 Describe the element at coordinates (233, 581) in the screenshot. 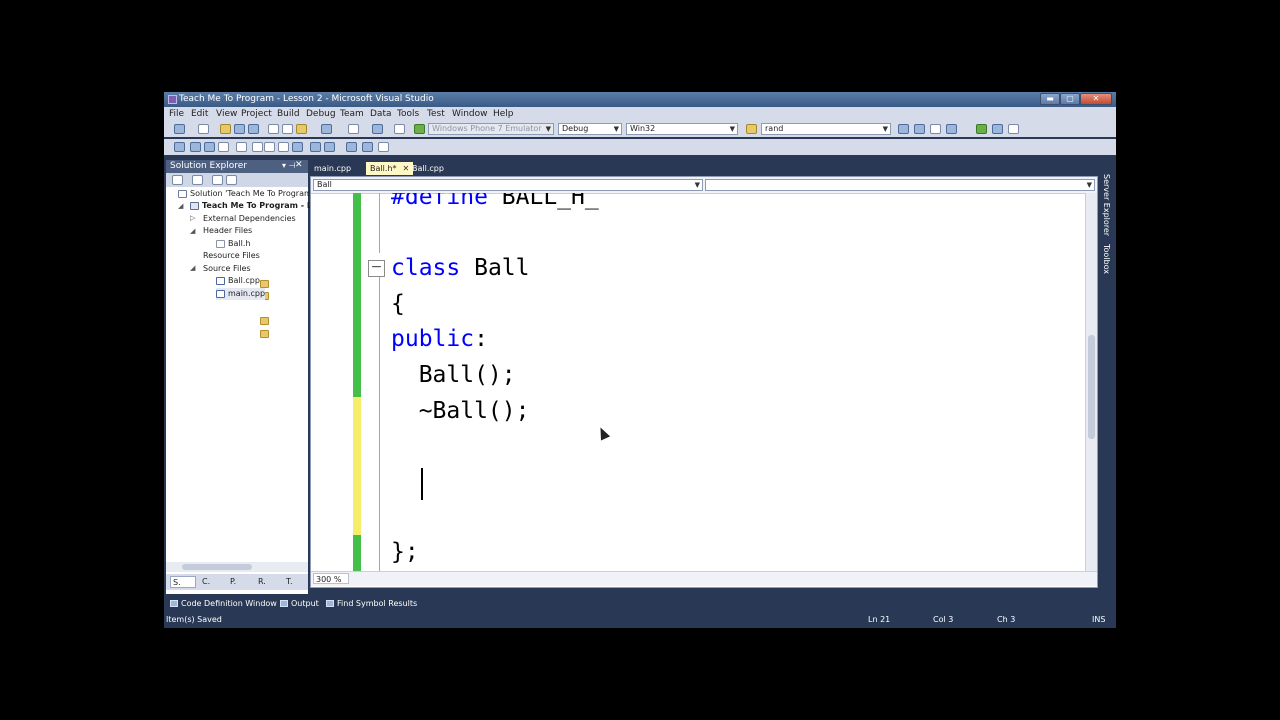

I see `tab-label: P.` at that location.